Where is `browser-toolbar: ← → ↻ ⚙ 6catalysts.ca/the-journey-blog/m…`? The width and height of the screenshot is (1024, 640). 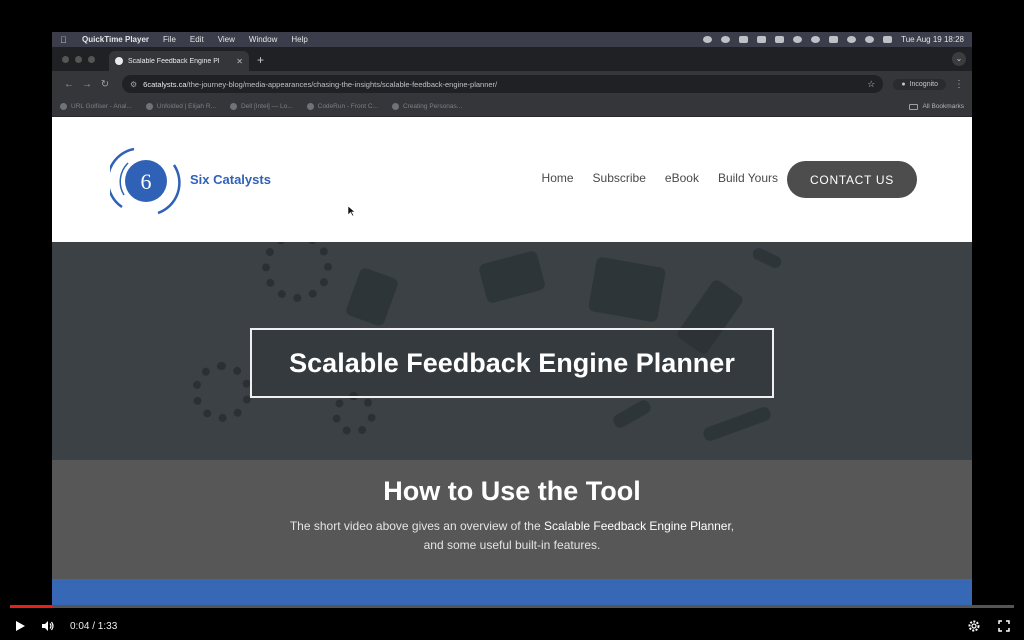 browser-toolbar: ← → ↻ ⚙ 6catalysts.ca/the-journey-blog/m… is located at coordinates (512, 84).